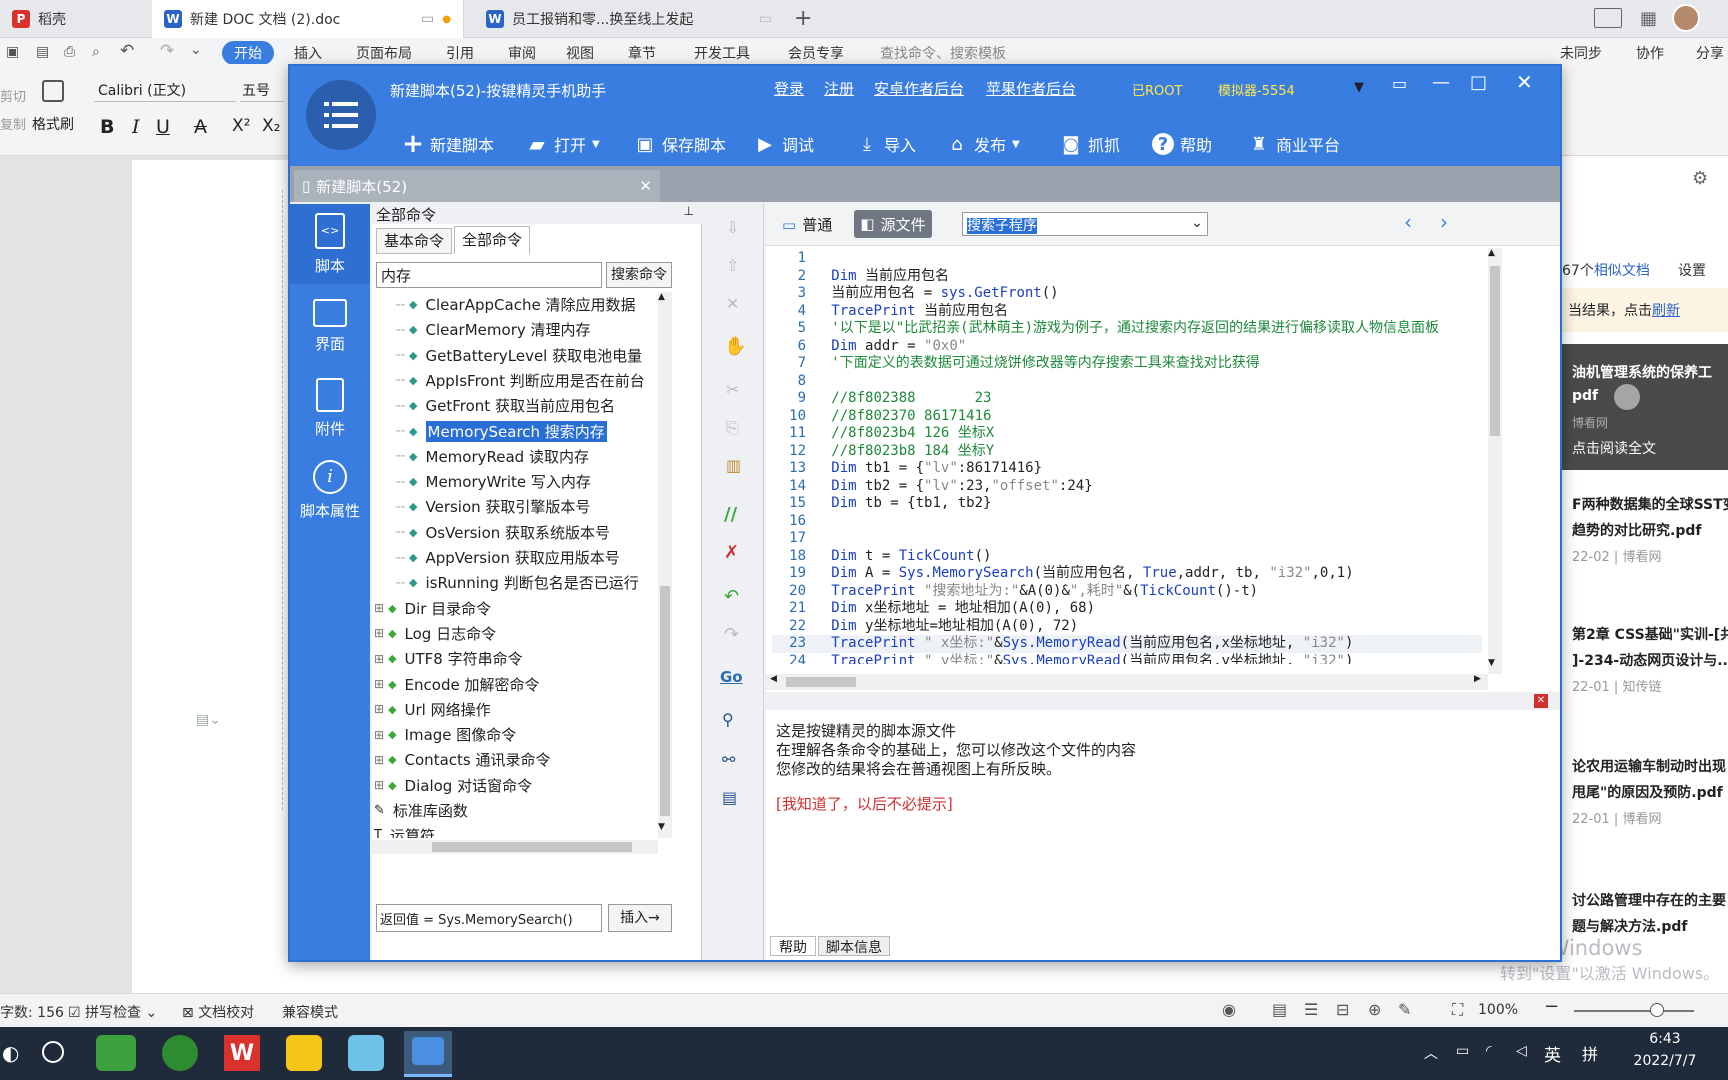  Describe the element at coordinates (32, 1012) in the screenshot. I see `word-count: 字数: 156` at that location.